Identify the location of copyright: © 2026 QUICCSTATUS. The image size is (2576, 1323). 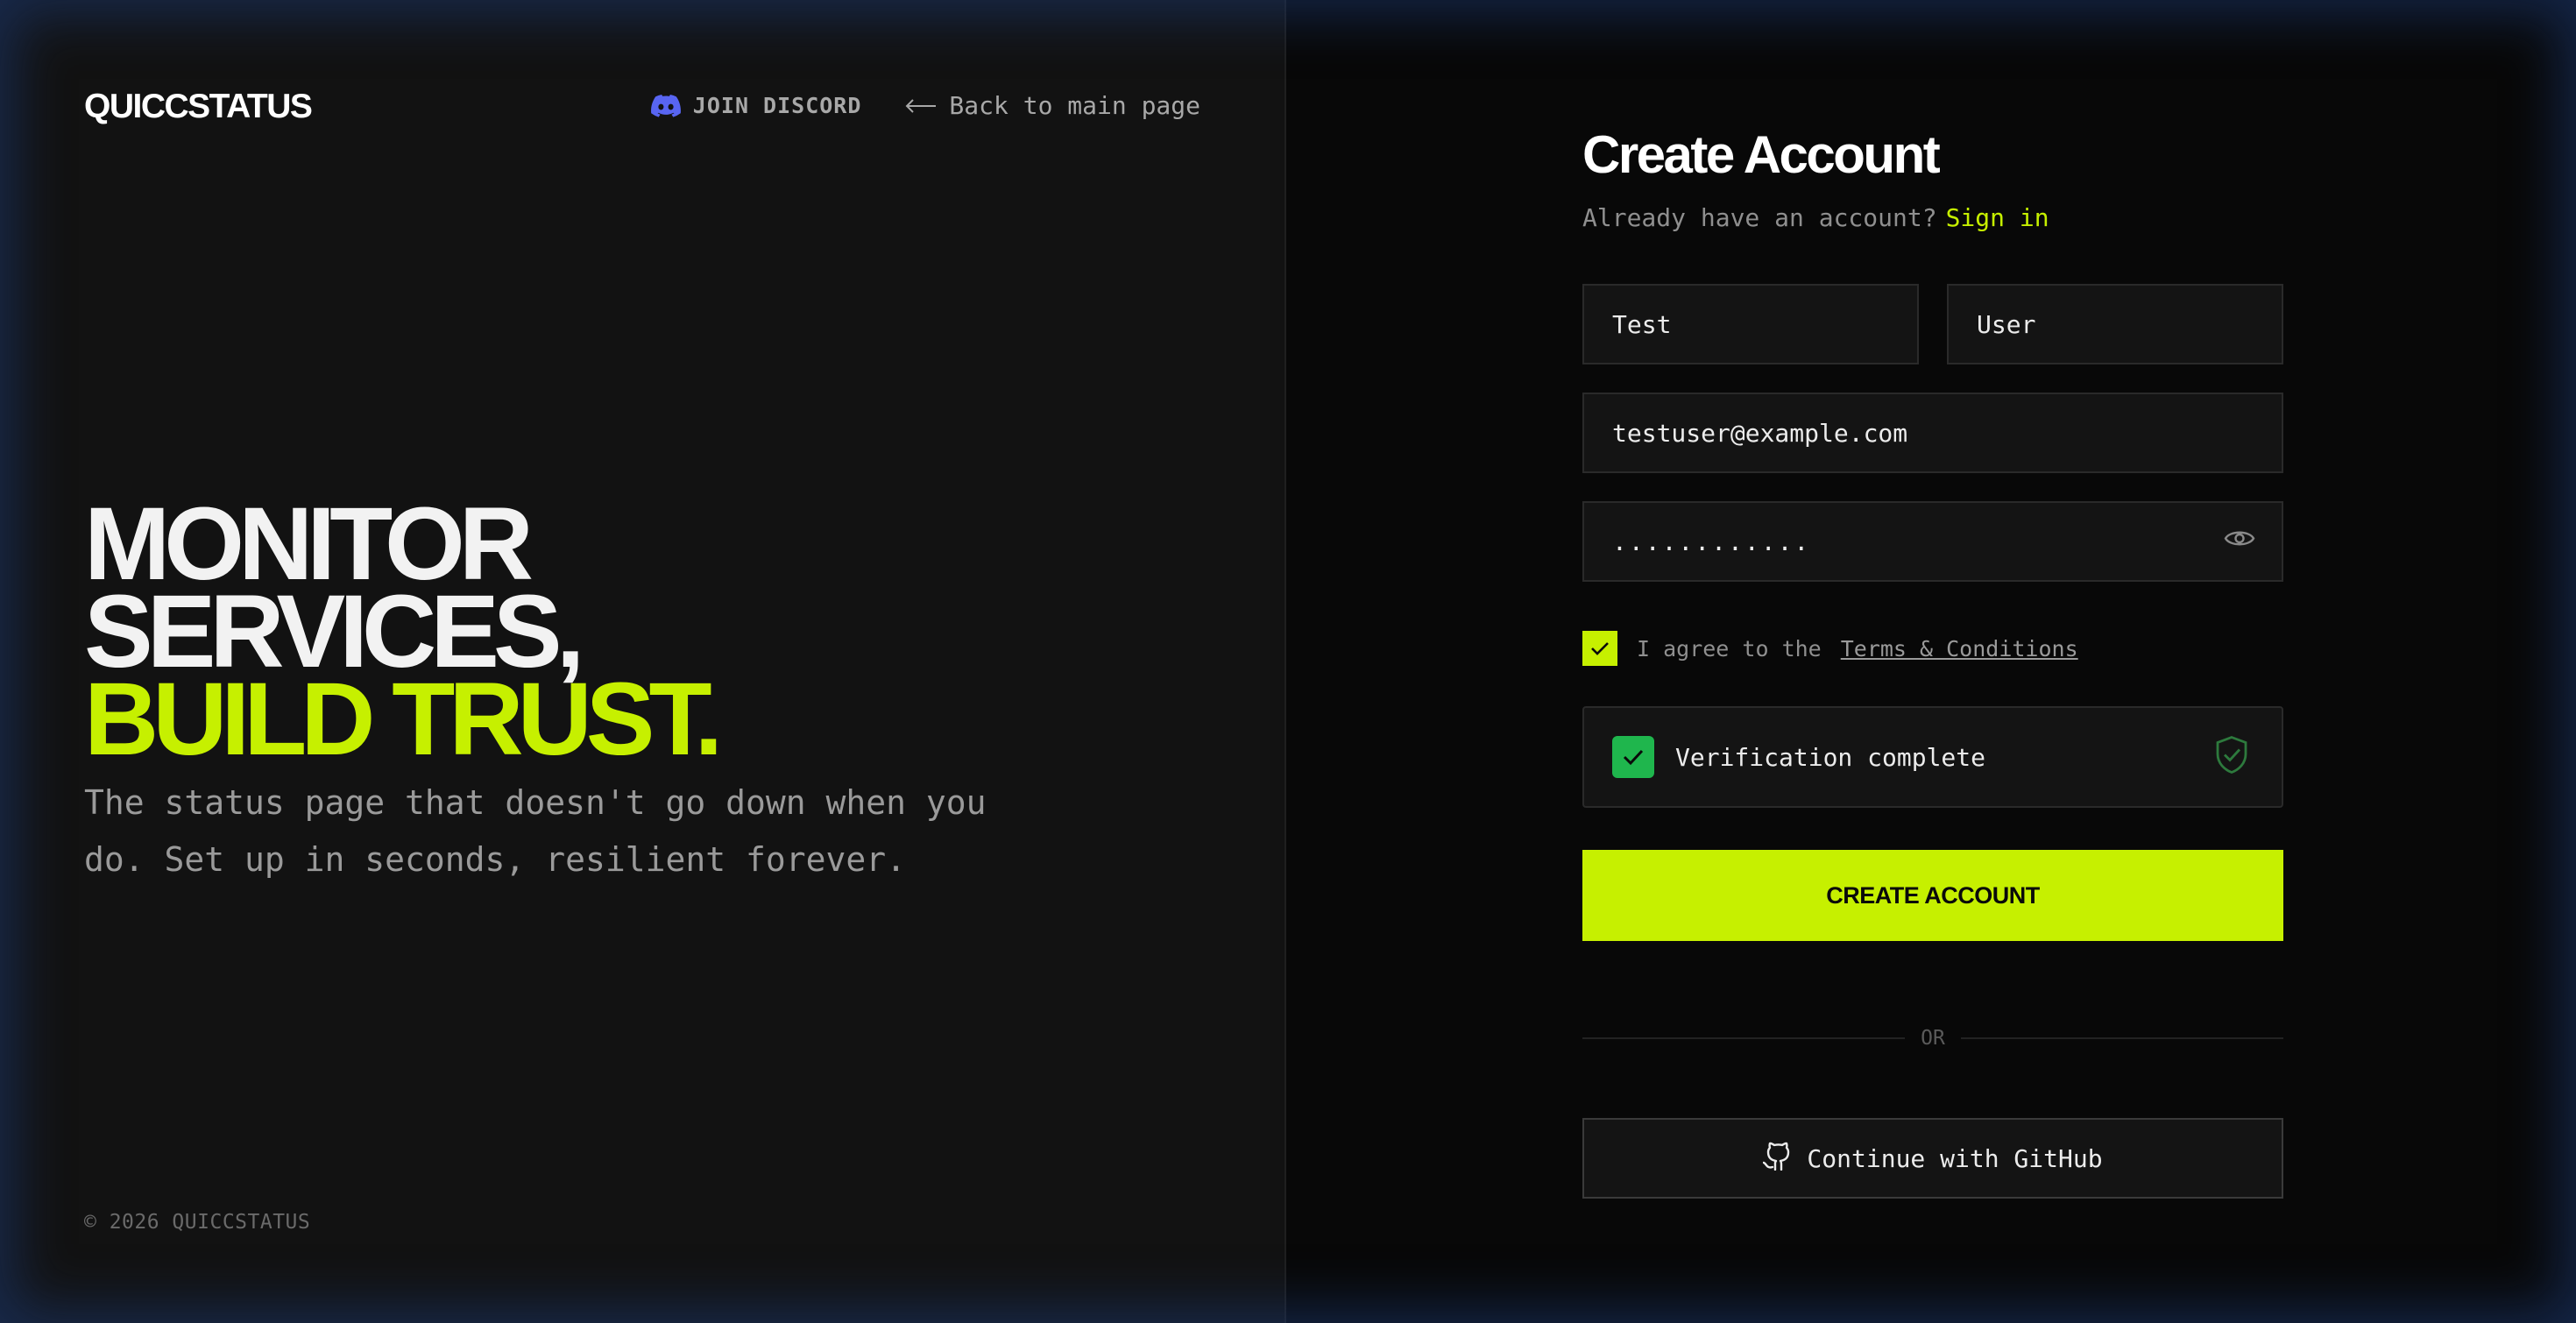
(197, 1222).